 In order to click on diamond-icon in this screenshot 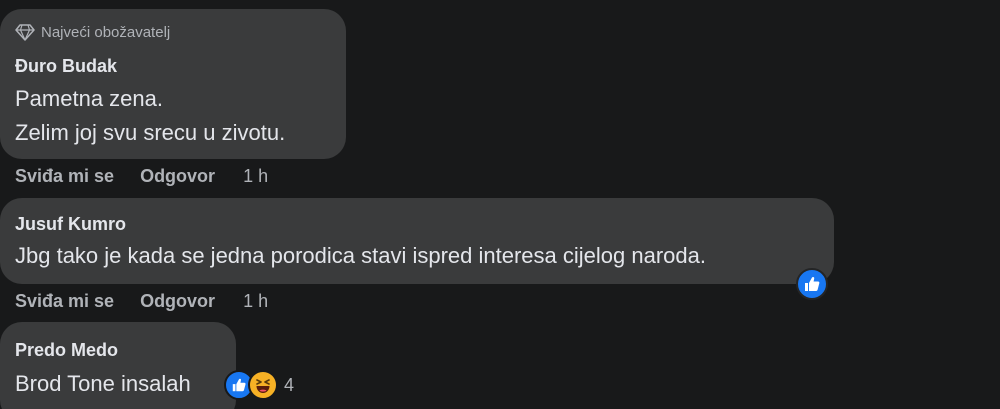, I will do `click(25, 32)`.